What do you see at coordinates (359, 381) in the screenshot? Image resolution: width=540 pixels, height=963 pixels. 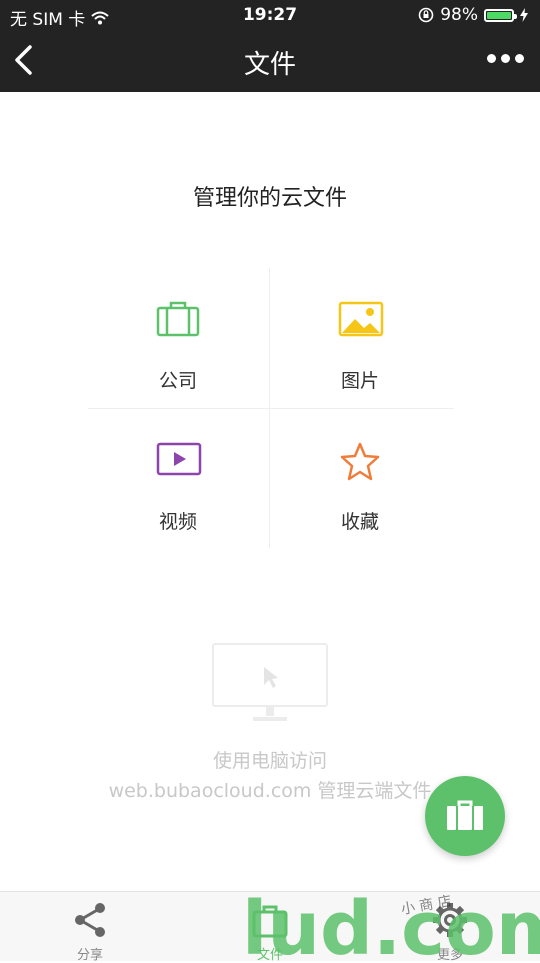 I see `category-label: 图片` at bounding box center [359, 381].